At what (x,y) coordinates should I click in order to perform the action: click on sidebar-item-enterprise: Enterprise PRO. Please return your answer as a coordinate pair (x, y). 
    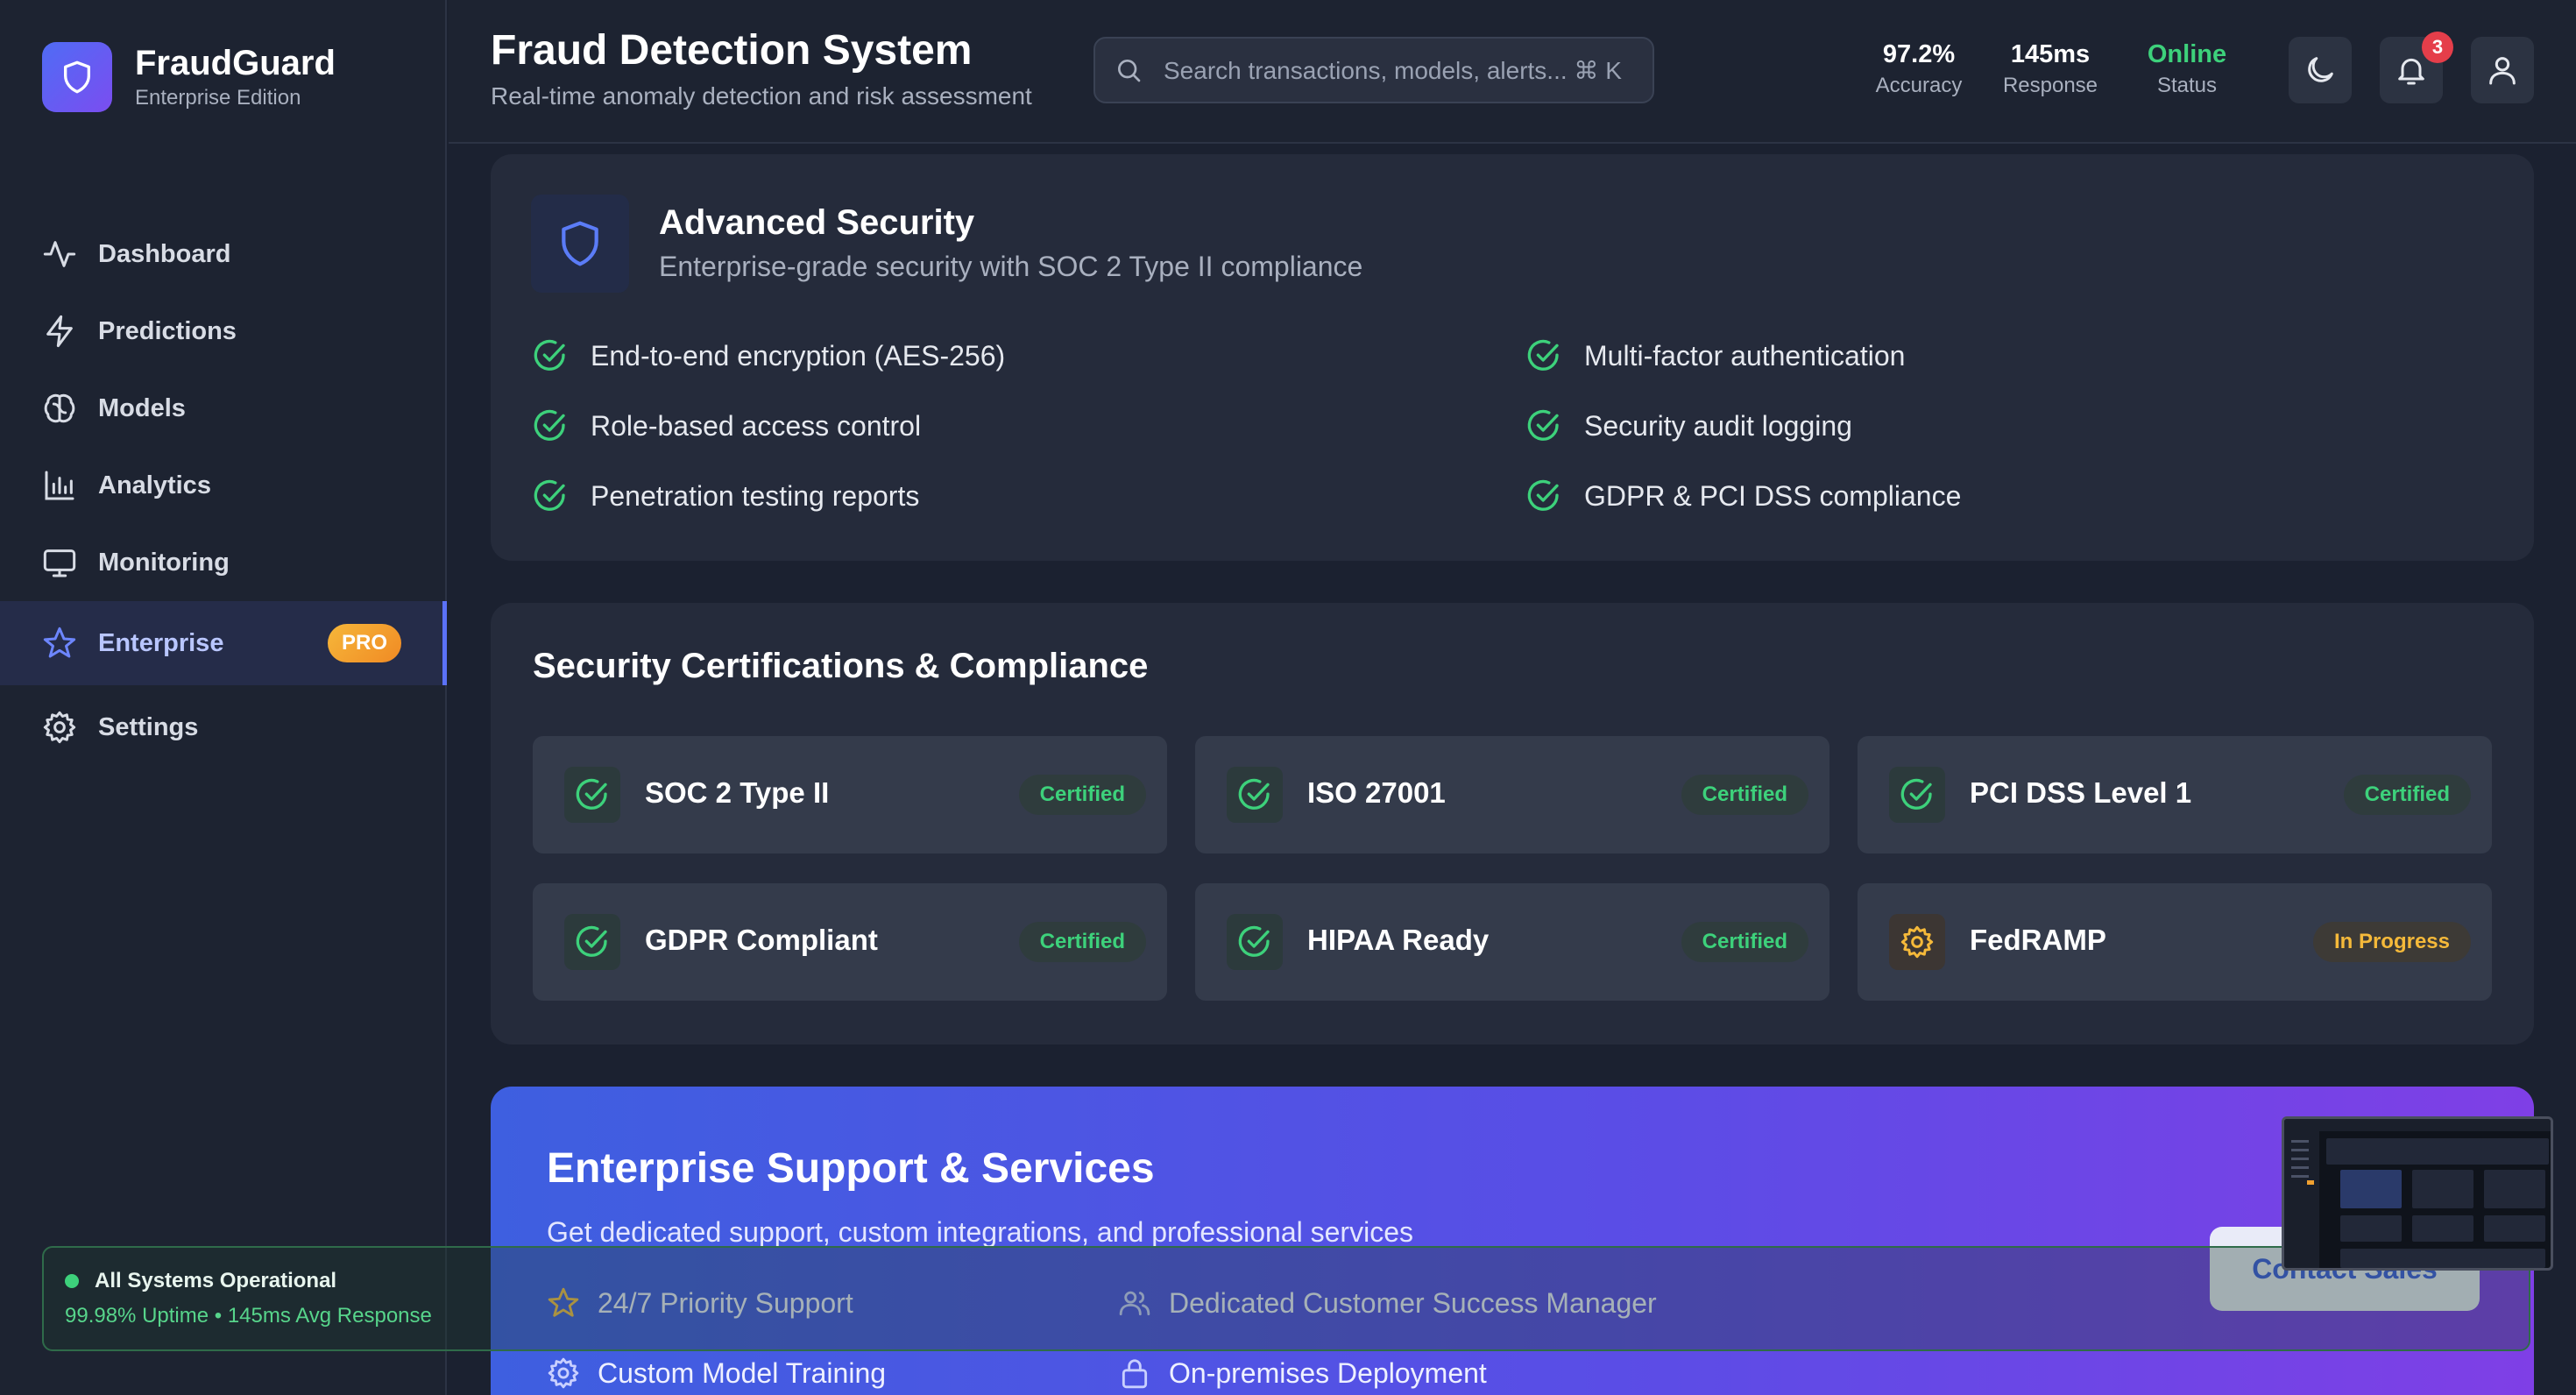
    Looking at the image, I should click on (223, 643).